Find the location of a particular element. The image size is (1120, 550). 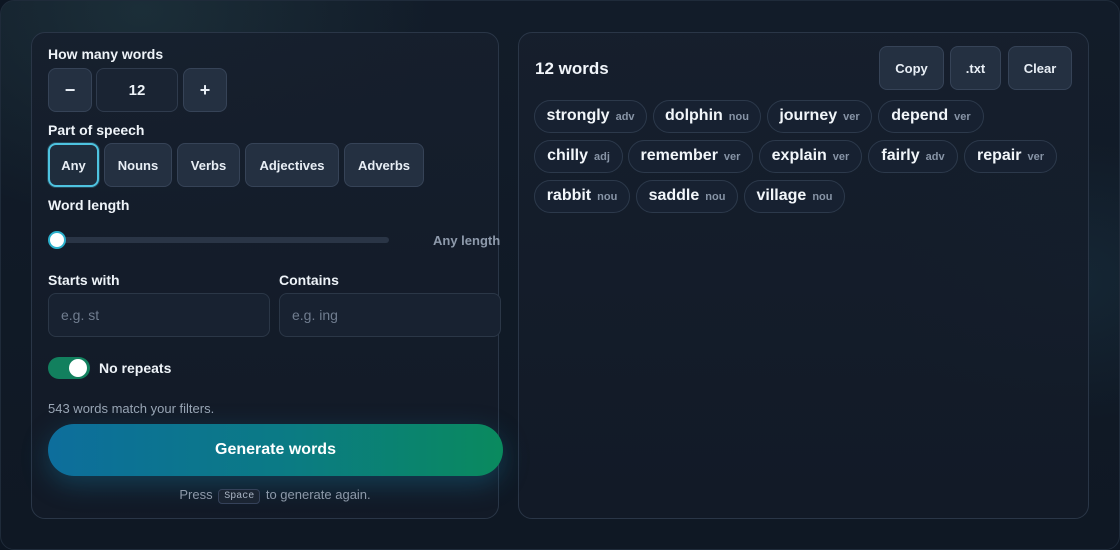

word-chip: journey ver is located at coordinates (819, 116).